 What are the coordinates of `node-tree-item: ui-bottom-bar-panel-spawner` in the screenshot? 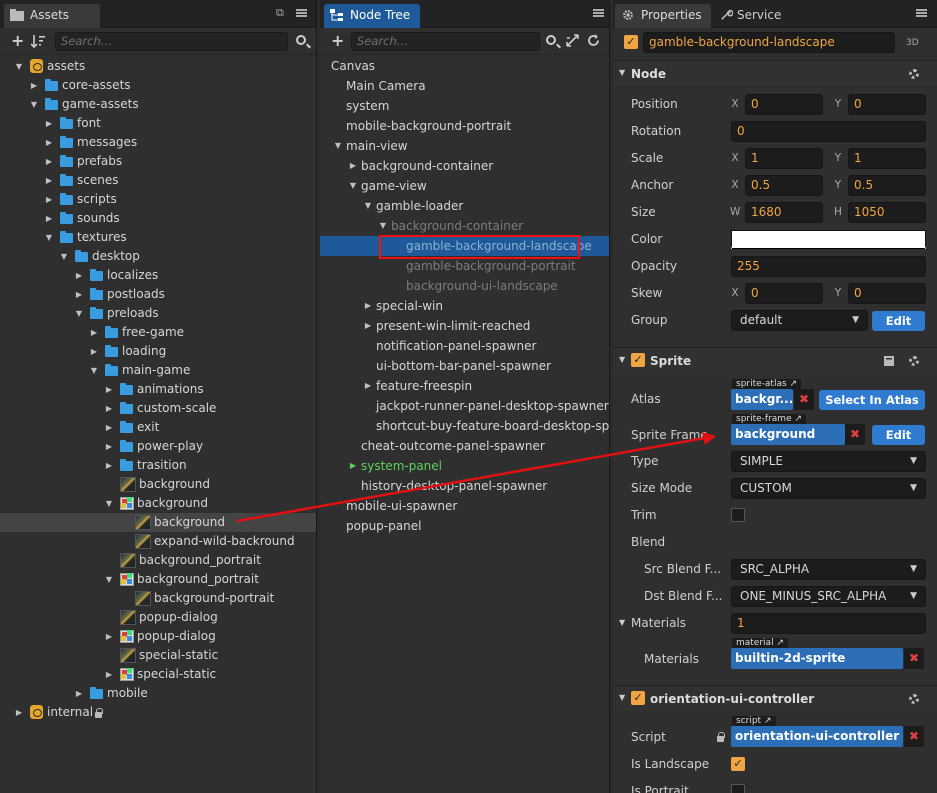 It's located at (464, 366).